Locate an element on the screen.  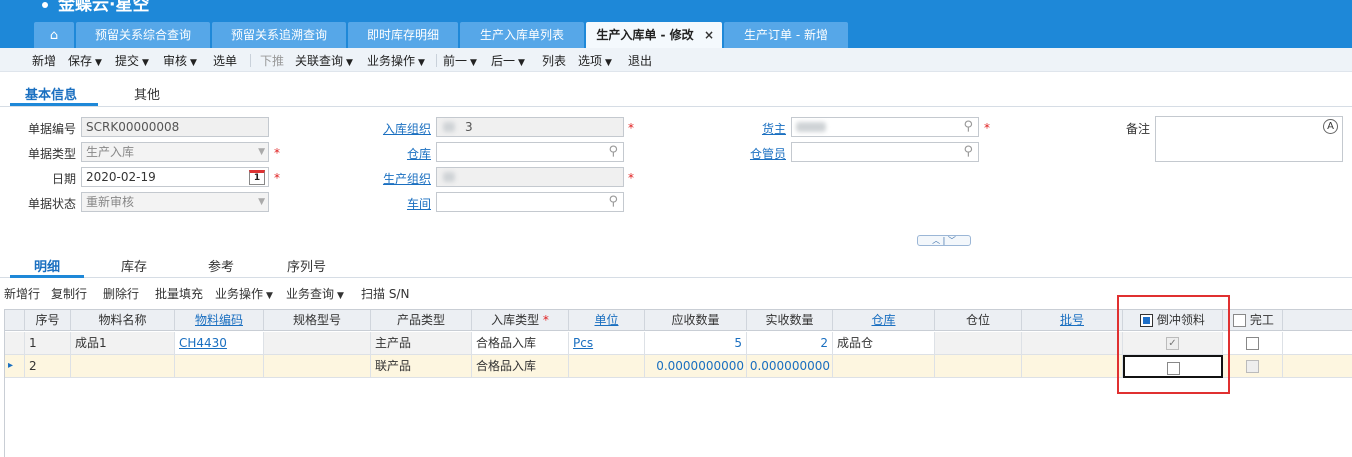
attach-icon: A is located at coordinates (1330, 126).